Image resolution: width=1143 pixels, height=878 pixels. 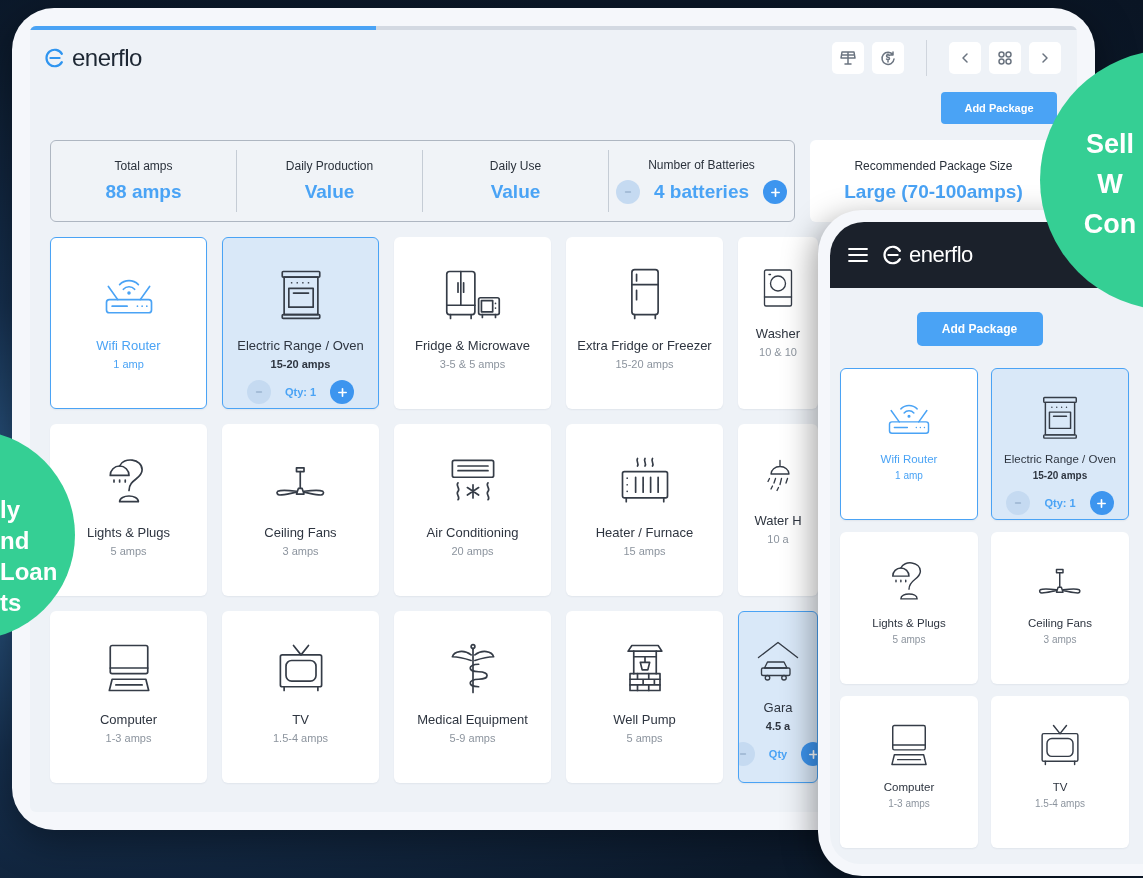 What do you see at coordinates (644, 719) in the screenshot?
I see `appliance-name: Well Pump` at bounding box center [644, 719].